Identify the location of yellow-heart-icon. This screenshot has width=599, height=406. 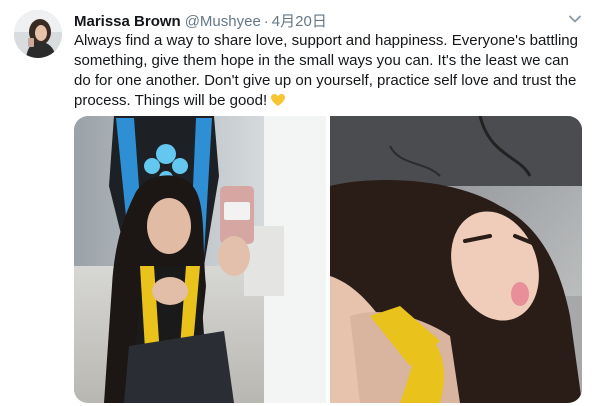
(278, 100).